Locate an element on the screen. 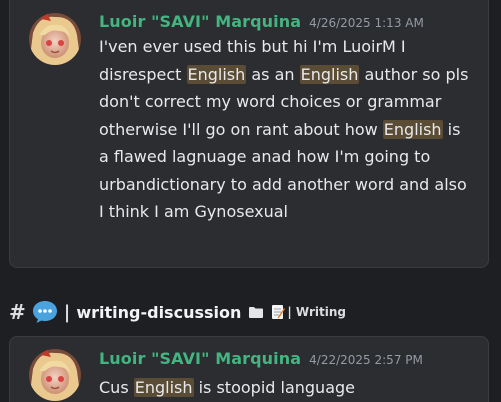  memo-icon is located at coordinates (279, 312).